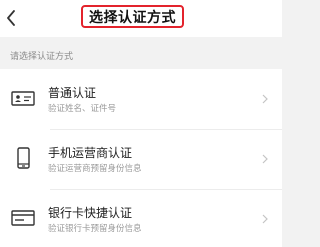  I want to click on bank-card-icon, so click(23, 218).